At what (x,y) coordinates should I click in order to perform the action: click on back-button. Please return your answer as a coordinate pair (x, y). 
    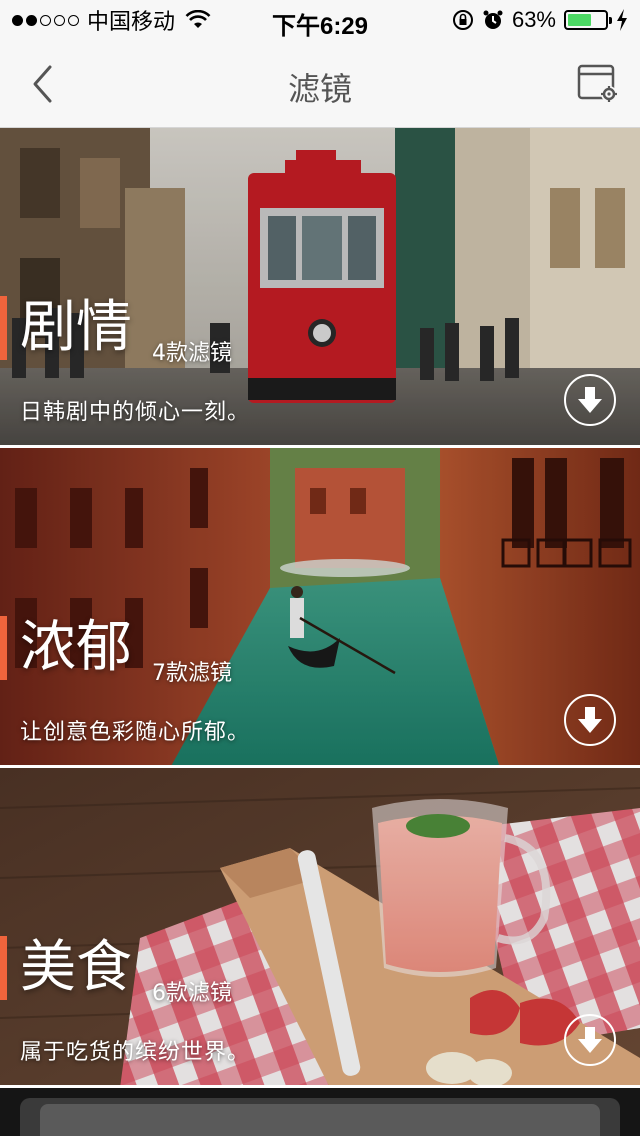
    Looking at the image, I should click on (42, 84).